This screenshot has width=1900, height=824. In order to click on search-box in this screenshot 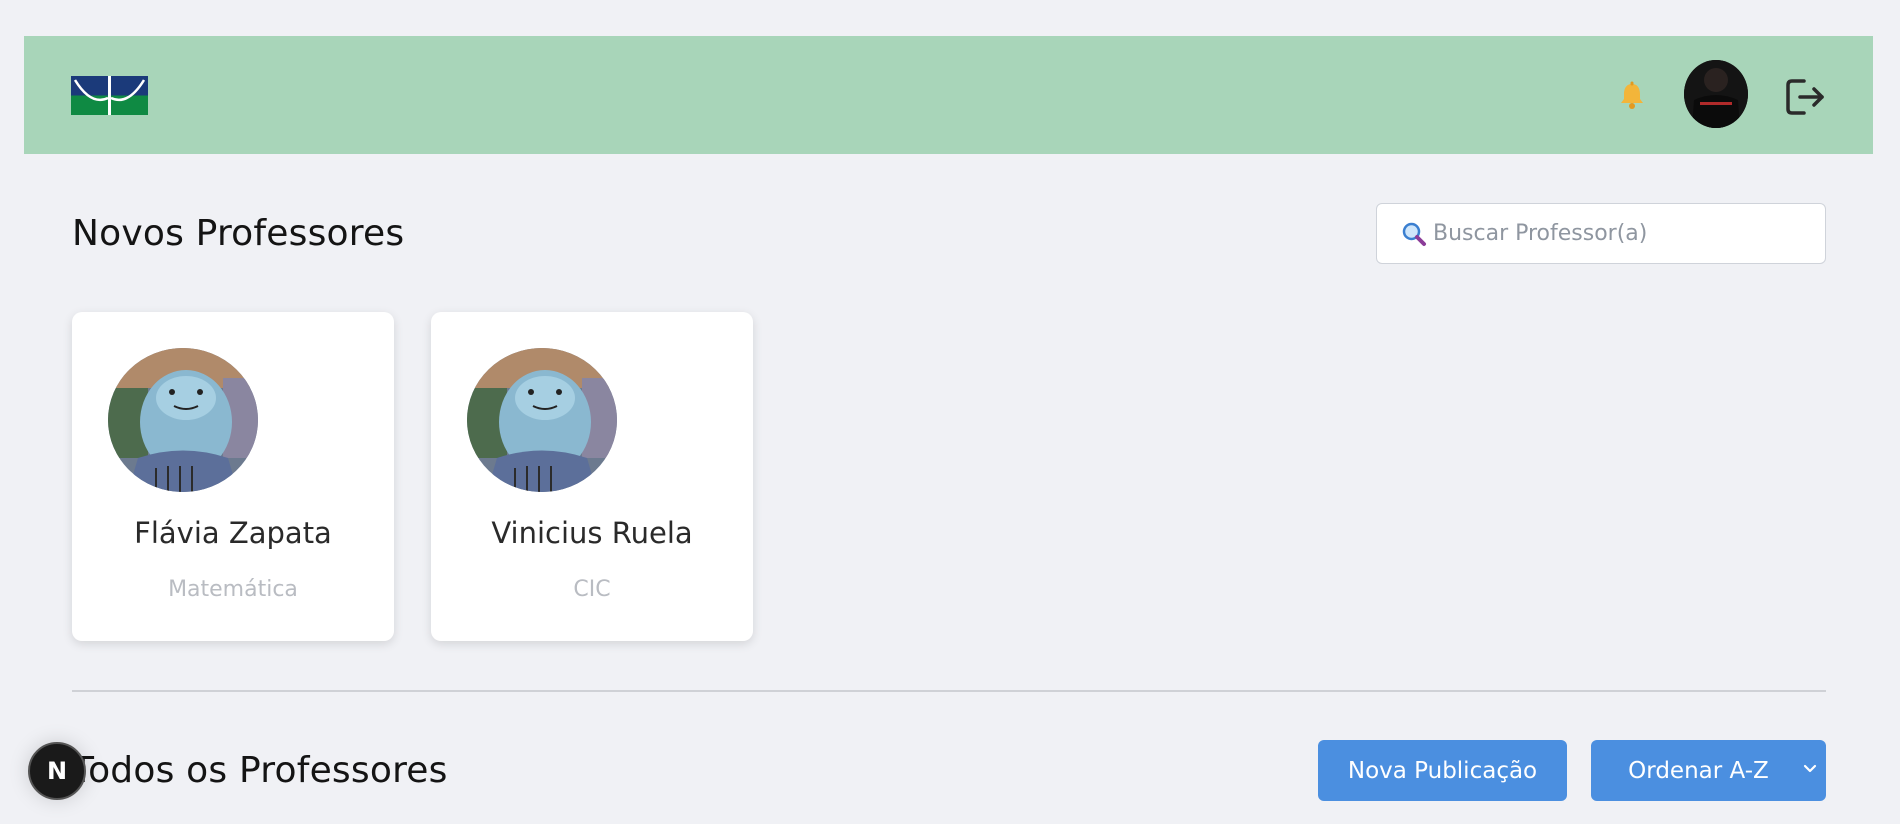, I will do `click(1601, 233)`.